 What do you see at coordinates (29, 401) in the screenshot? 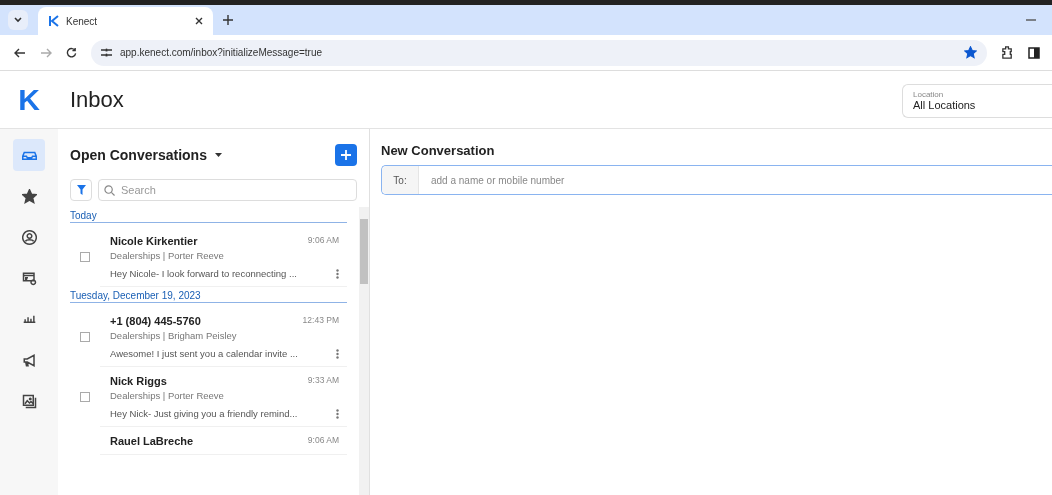
I see `image-icon` at bounding box center [29, 401].